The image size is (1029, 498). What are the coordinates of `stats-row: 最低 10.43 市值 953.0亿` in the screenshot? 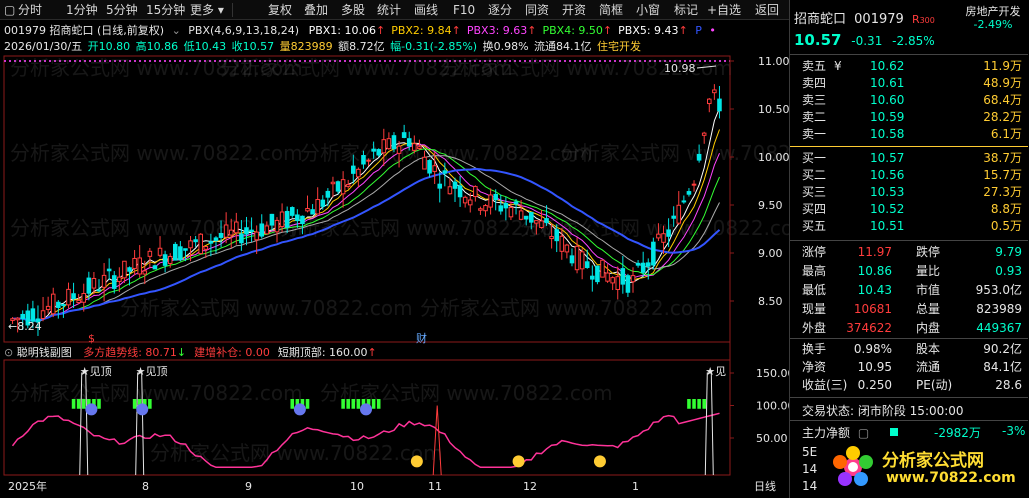 It's located at (909, 290).